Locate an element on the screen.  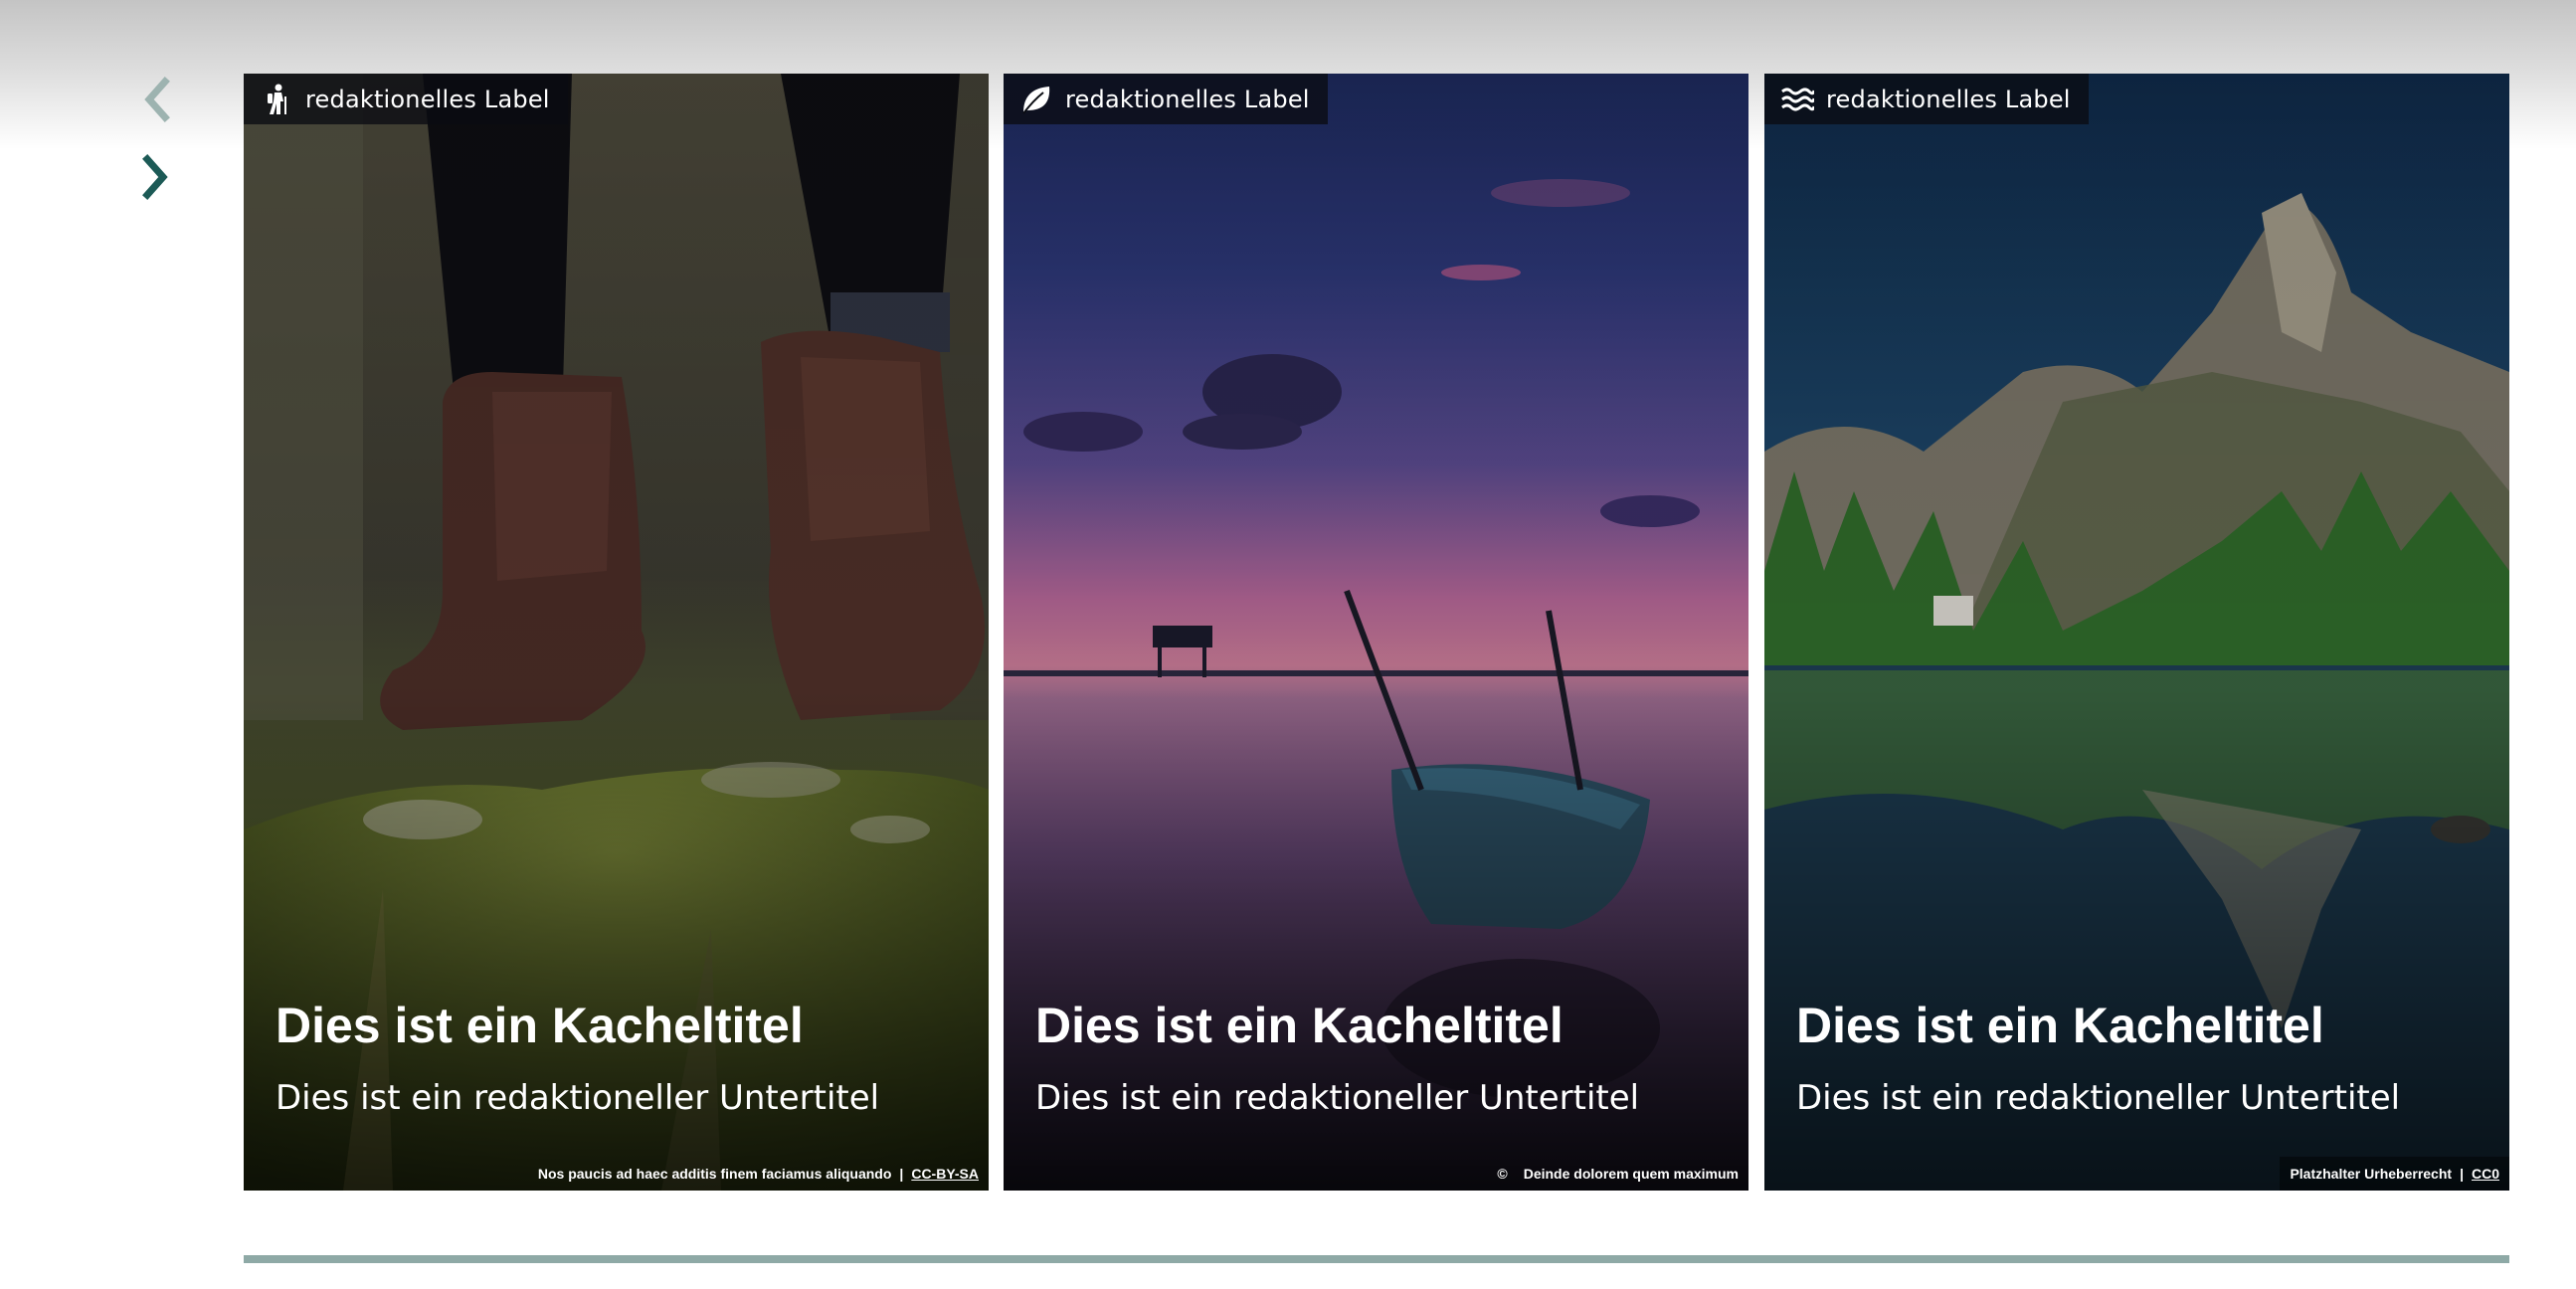
carousel-next-button is located at coordinates (156, 177).